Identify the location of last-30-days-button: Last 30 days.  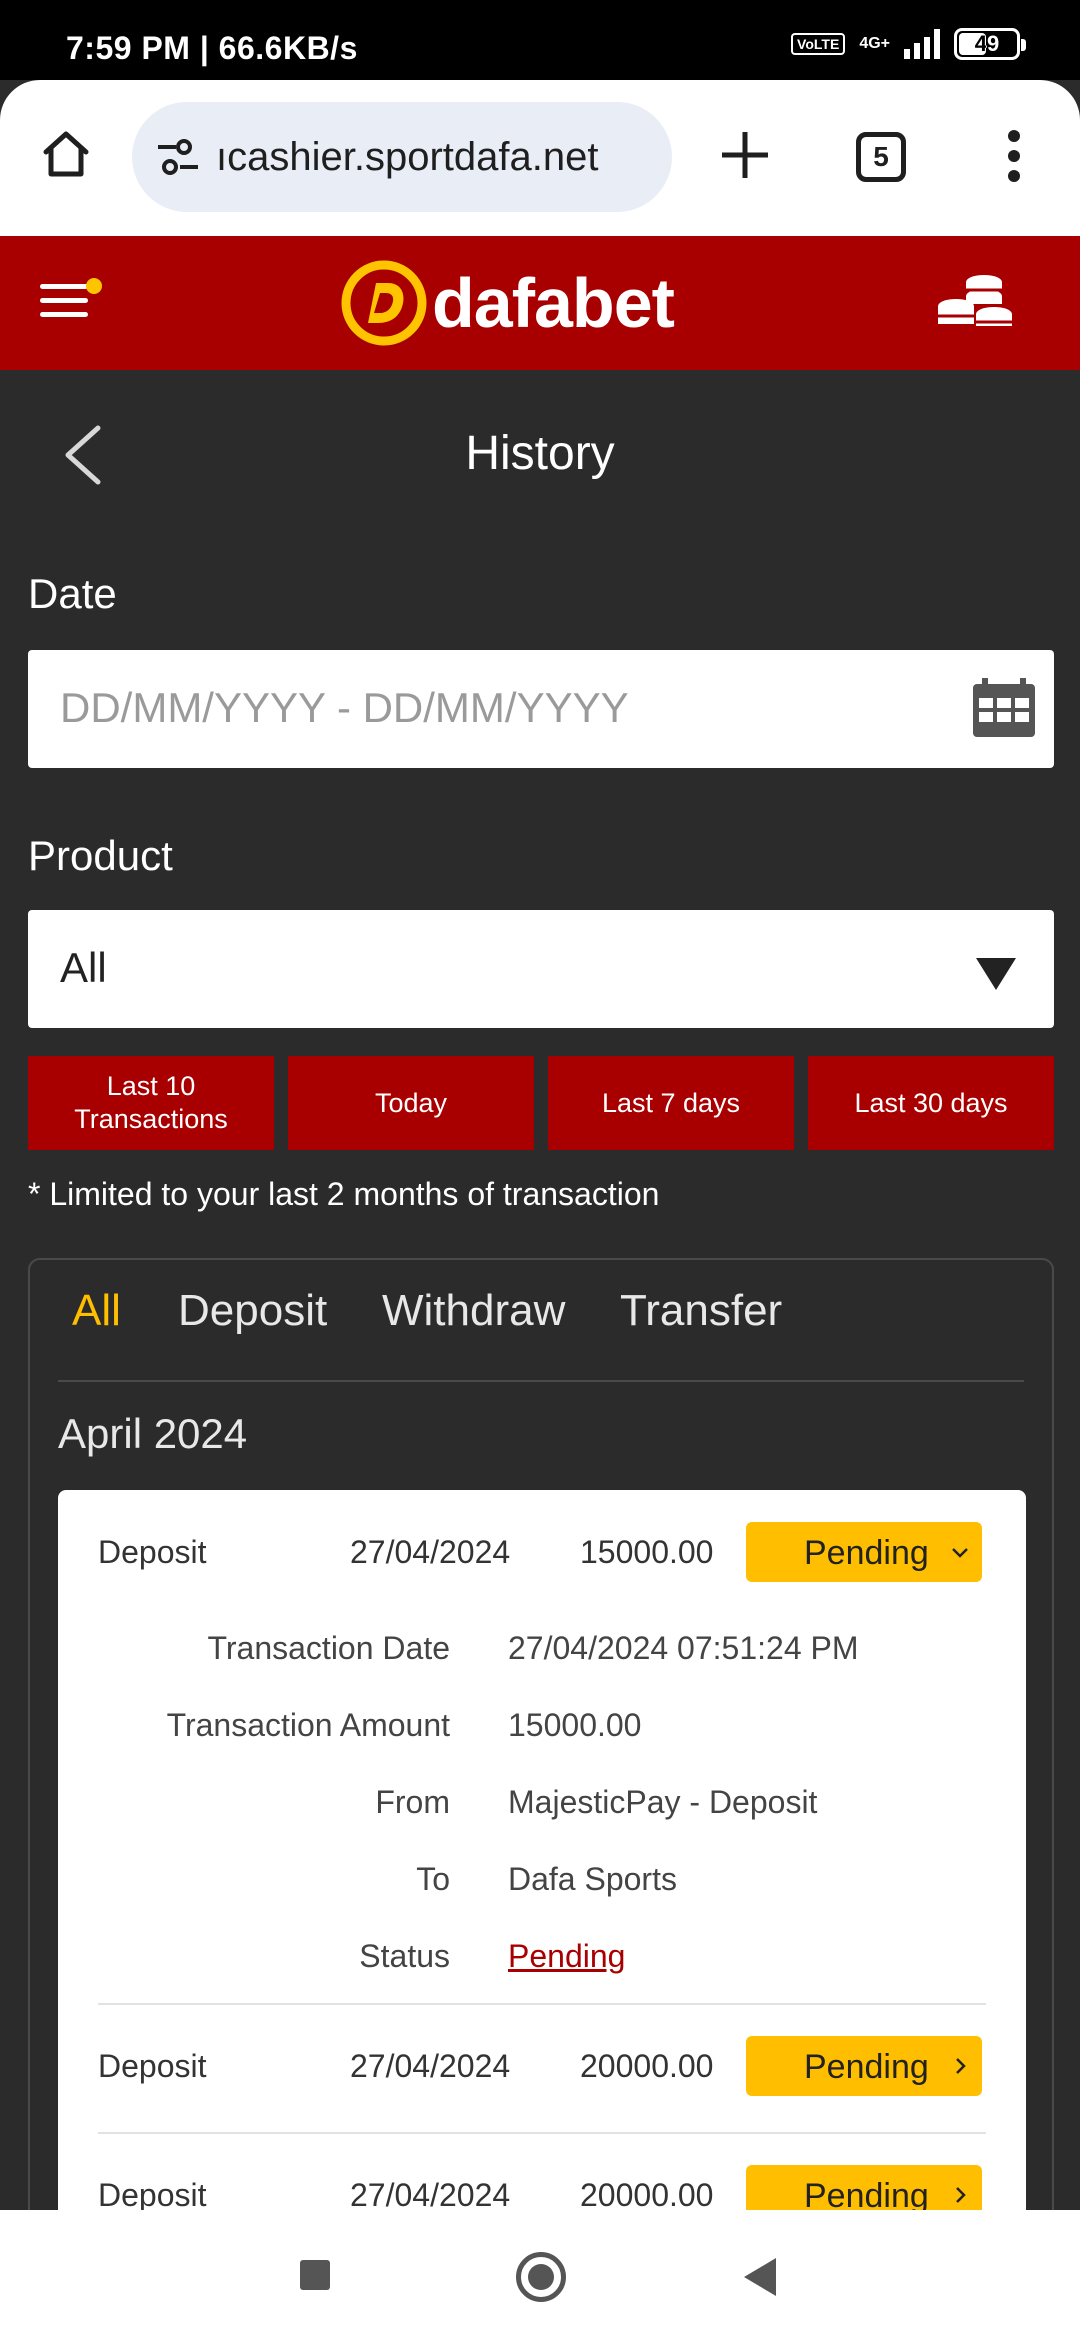
(931, 1103).